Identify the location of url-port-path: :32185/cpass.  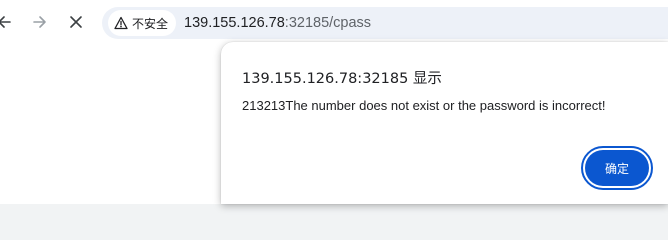
(328, 23).